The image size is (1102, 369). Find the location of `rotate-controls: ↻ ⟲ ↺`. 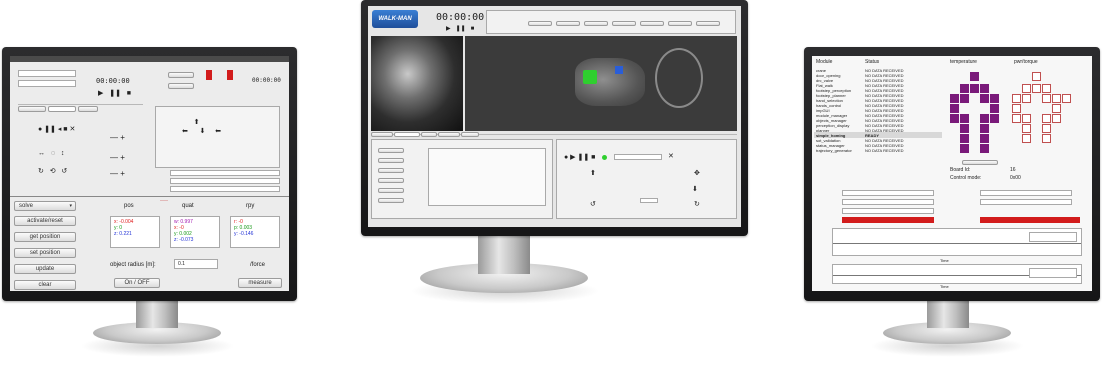

rotate-controls: ↻ ⟲ ↺ is located at coordinates (52, 171).